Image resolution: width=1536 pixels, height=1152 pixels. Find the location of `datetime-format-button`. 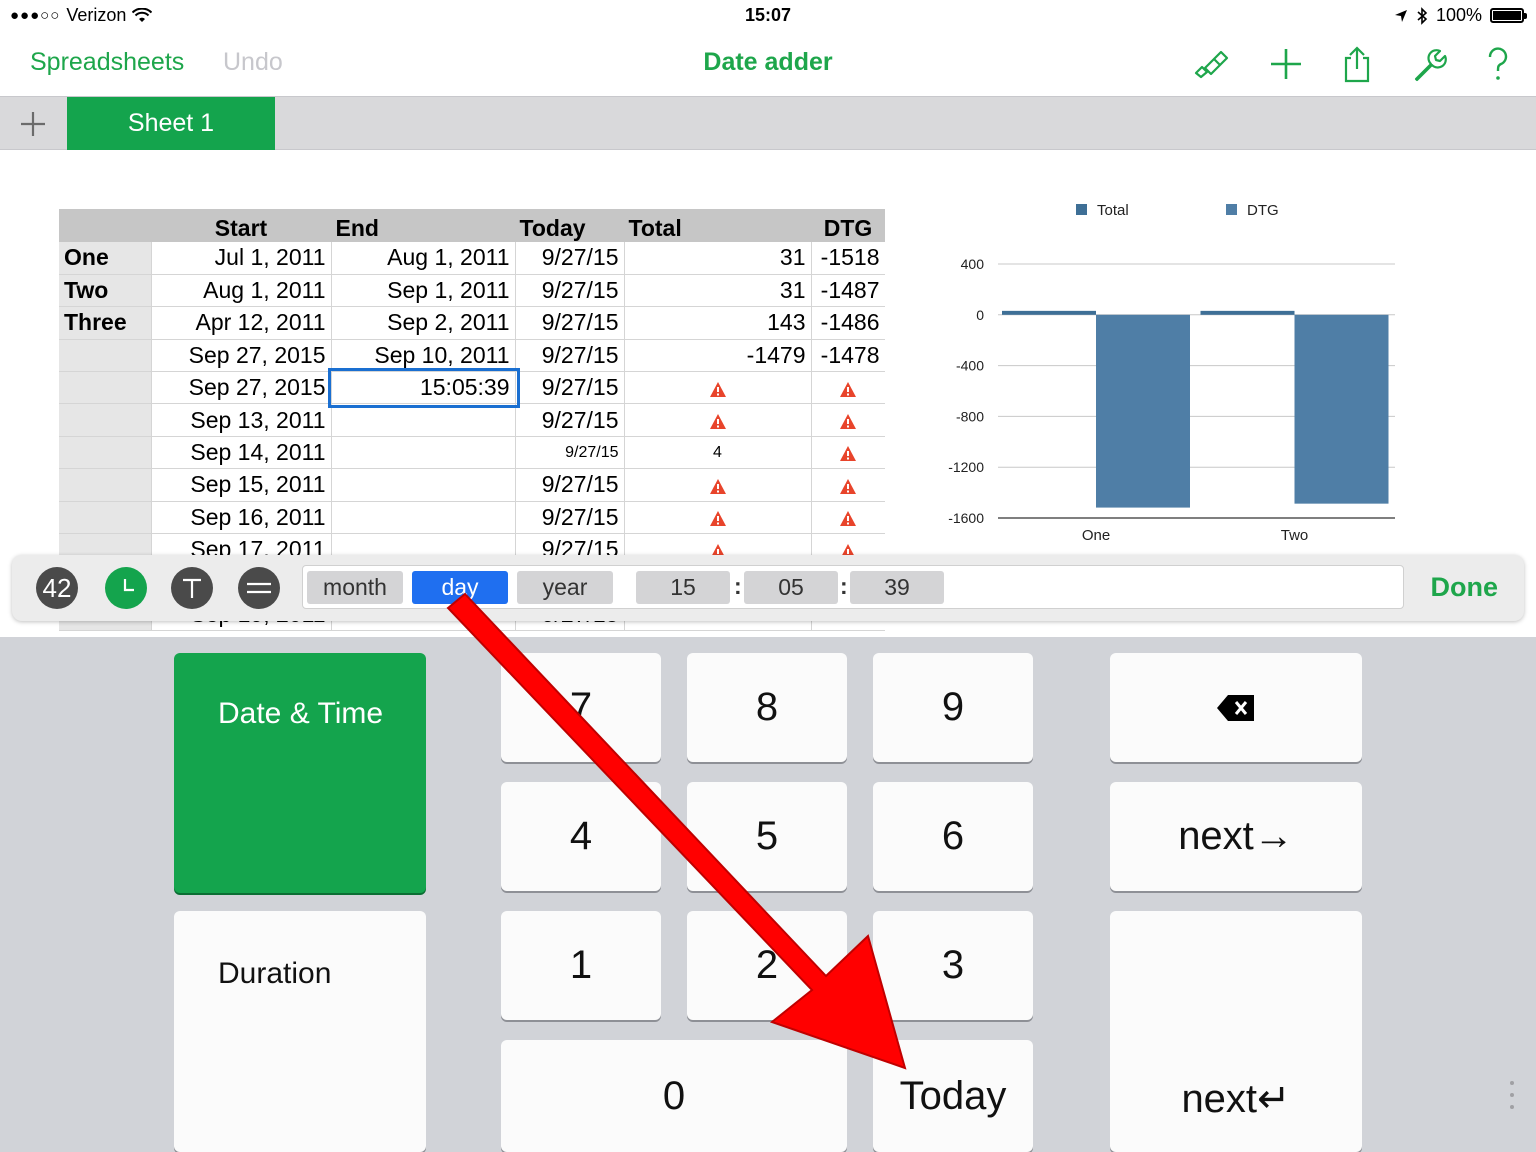

datetime-format-button is located at coordinates (126, 588).